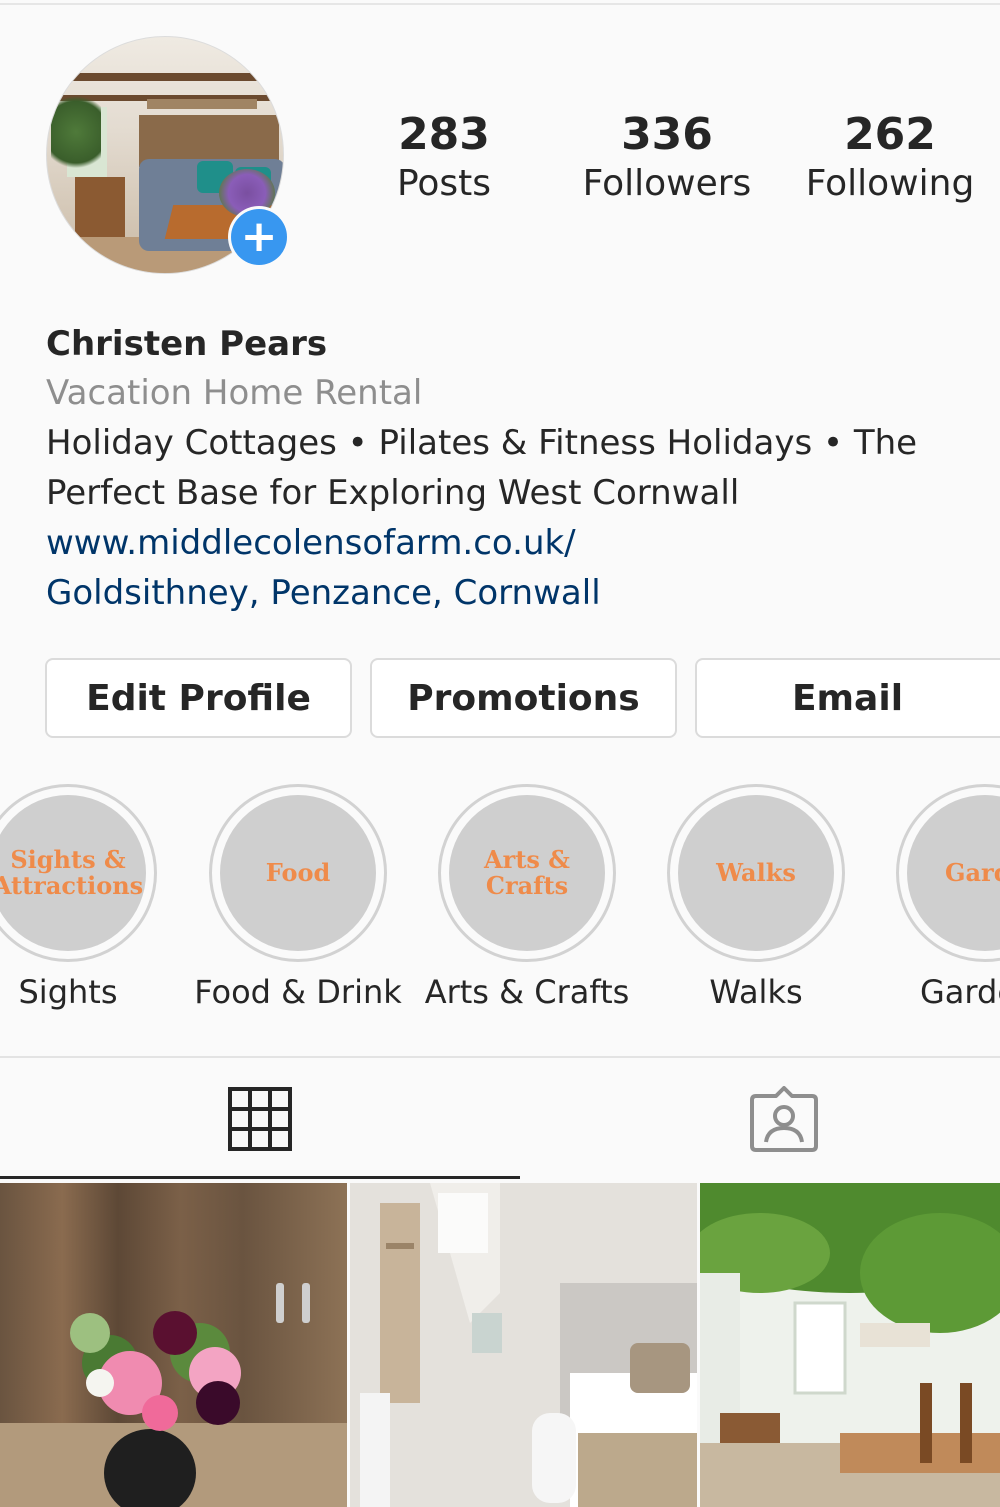  Describe the element at coordinates (202, 104) in the screenshot. I see `avatar-shelf` at that location.